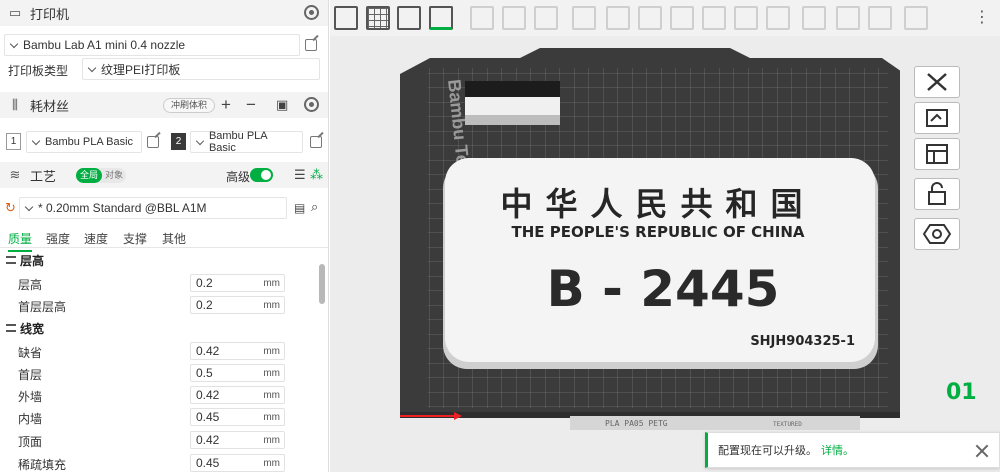 Image resolution: width=1000 pixels, height=472 pixels. I want to click on process-preset-select: * 0.20mm Standard @BBL A1M, so click(153, 208).